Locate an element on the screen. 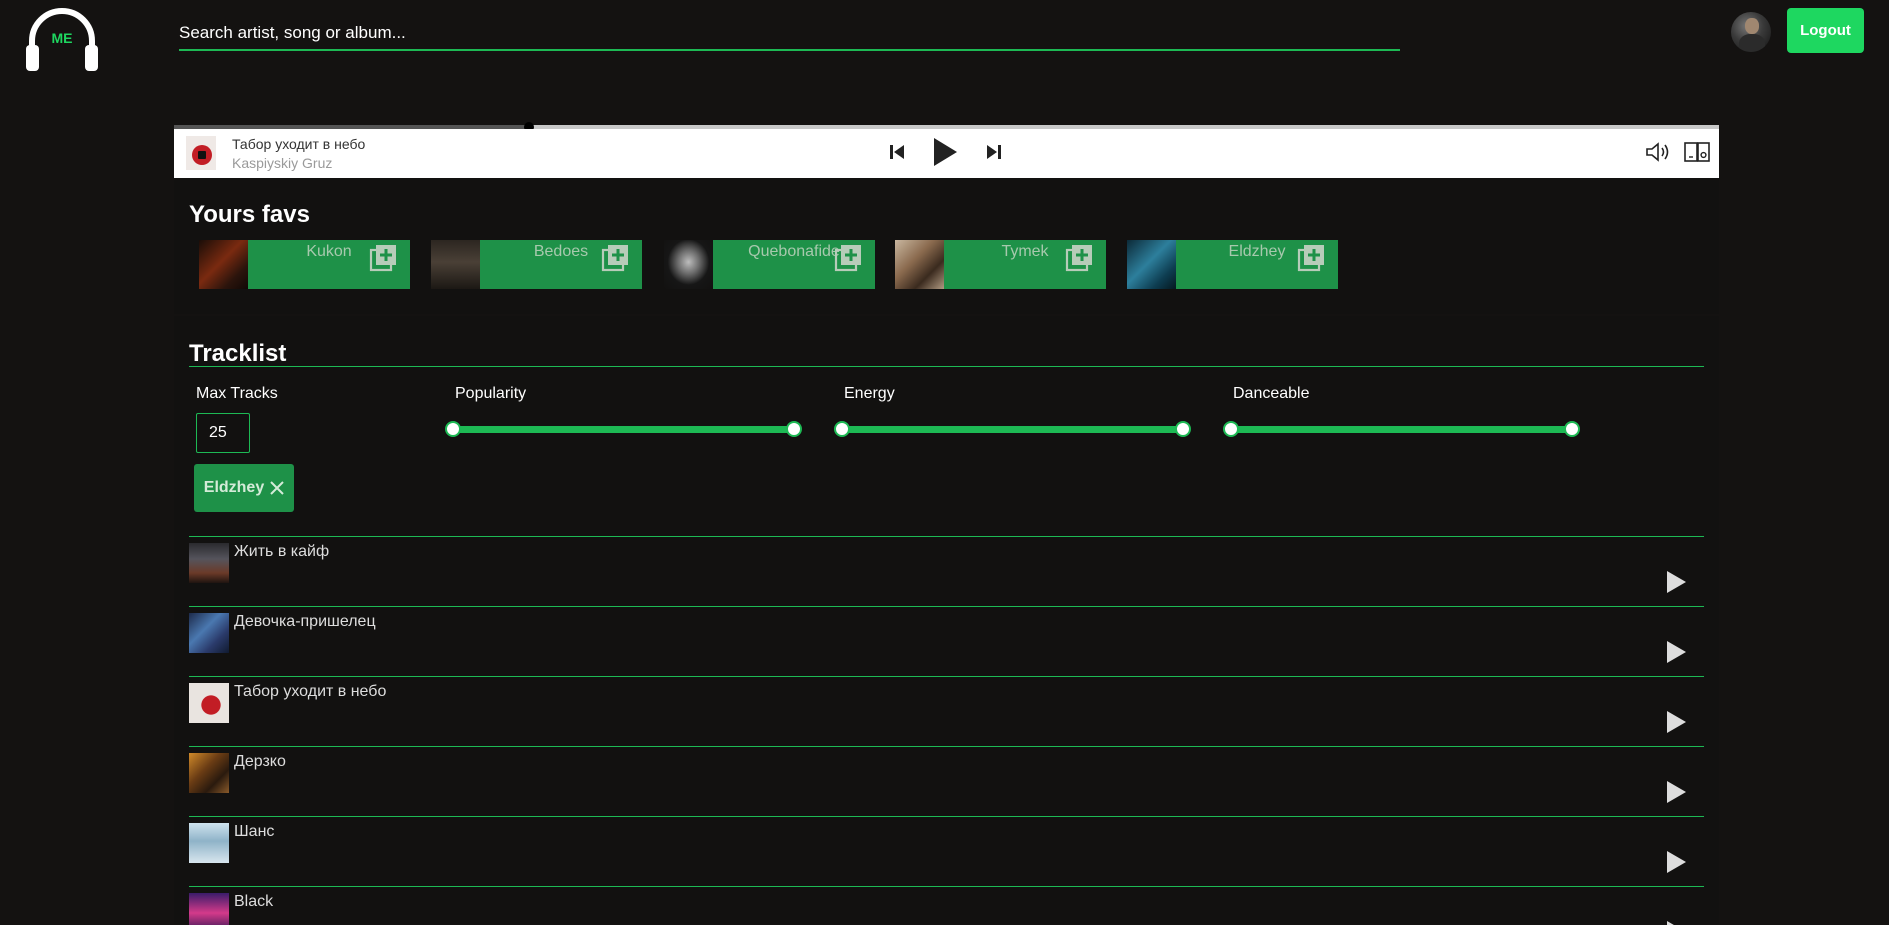  track-name: Дерзко is located at coordinates (260, 761).